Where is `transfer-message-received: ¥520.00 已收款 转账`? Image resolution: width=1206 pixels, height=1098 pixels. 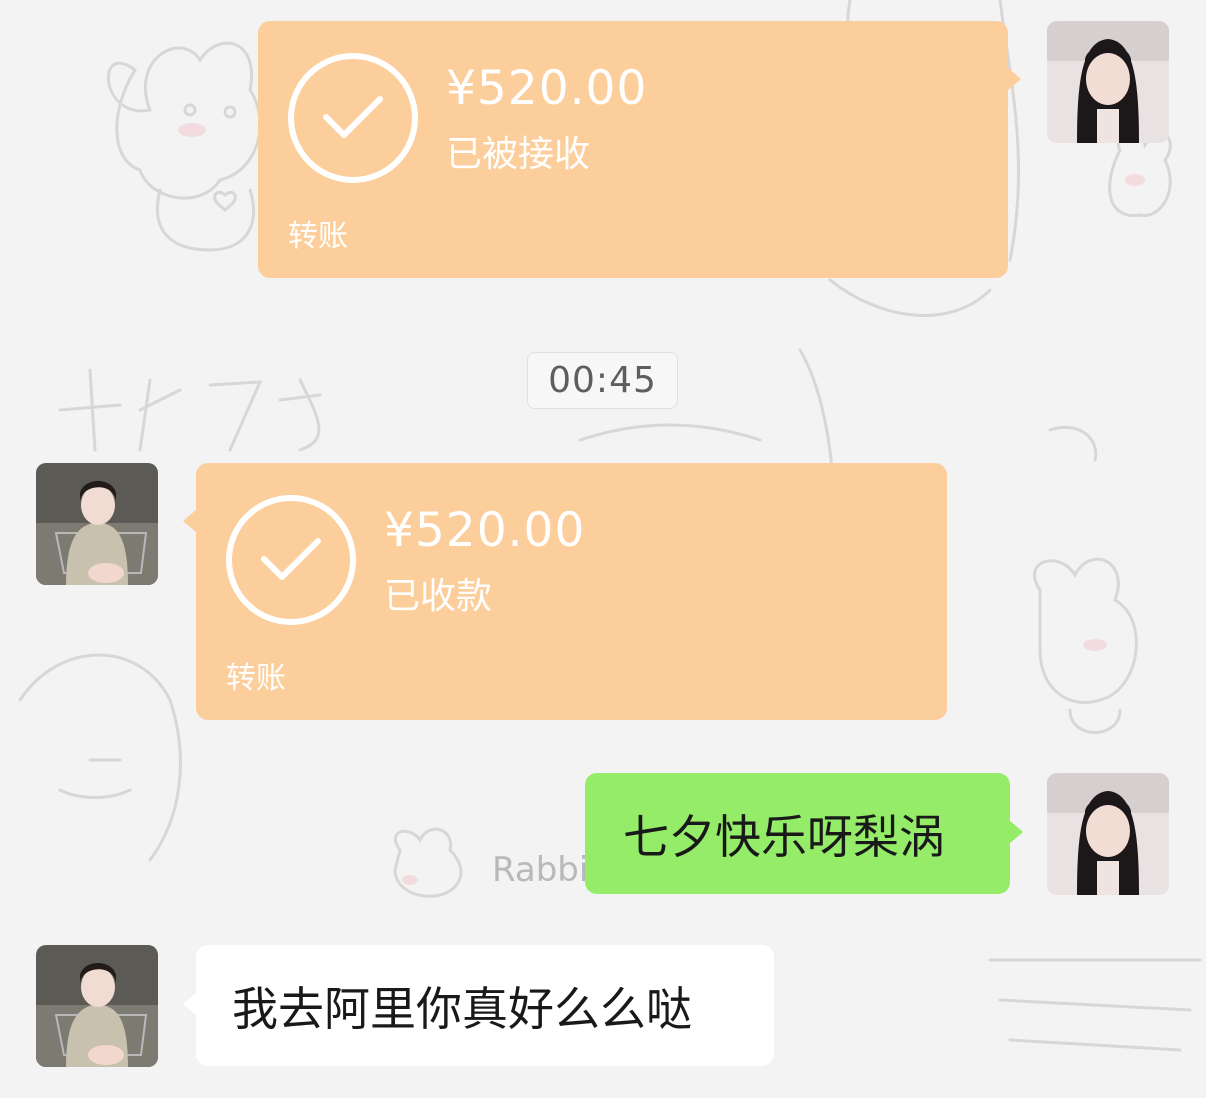
transfer-message-received: ¥520.00 已收款 转账 is located at coordinates (565, 591).